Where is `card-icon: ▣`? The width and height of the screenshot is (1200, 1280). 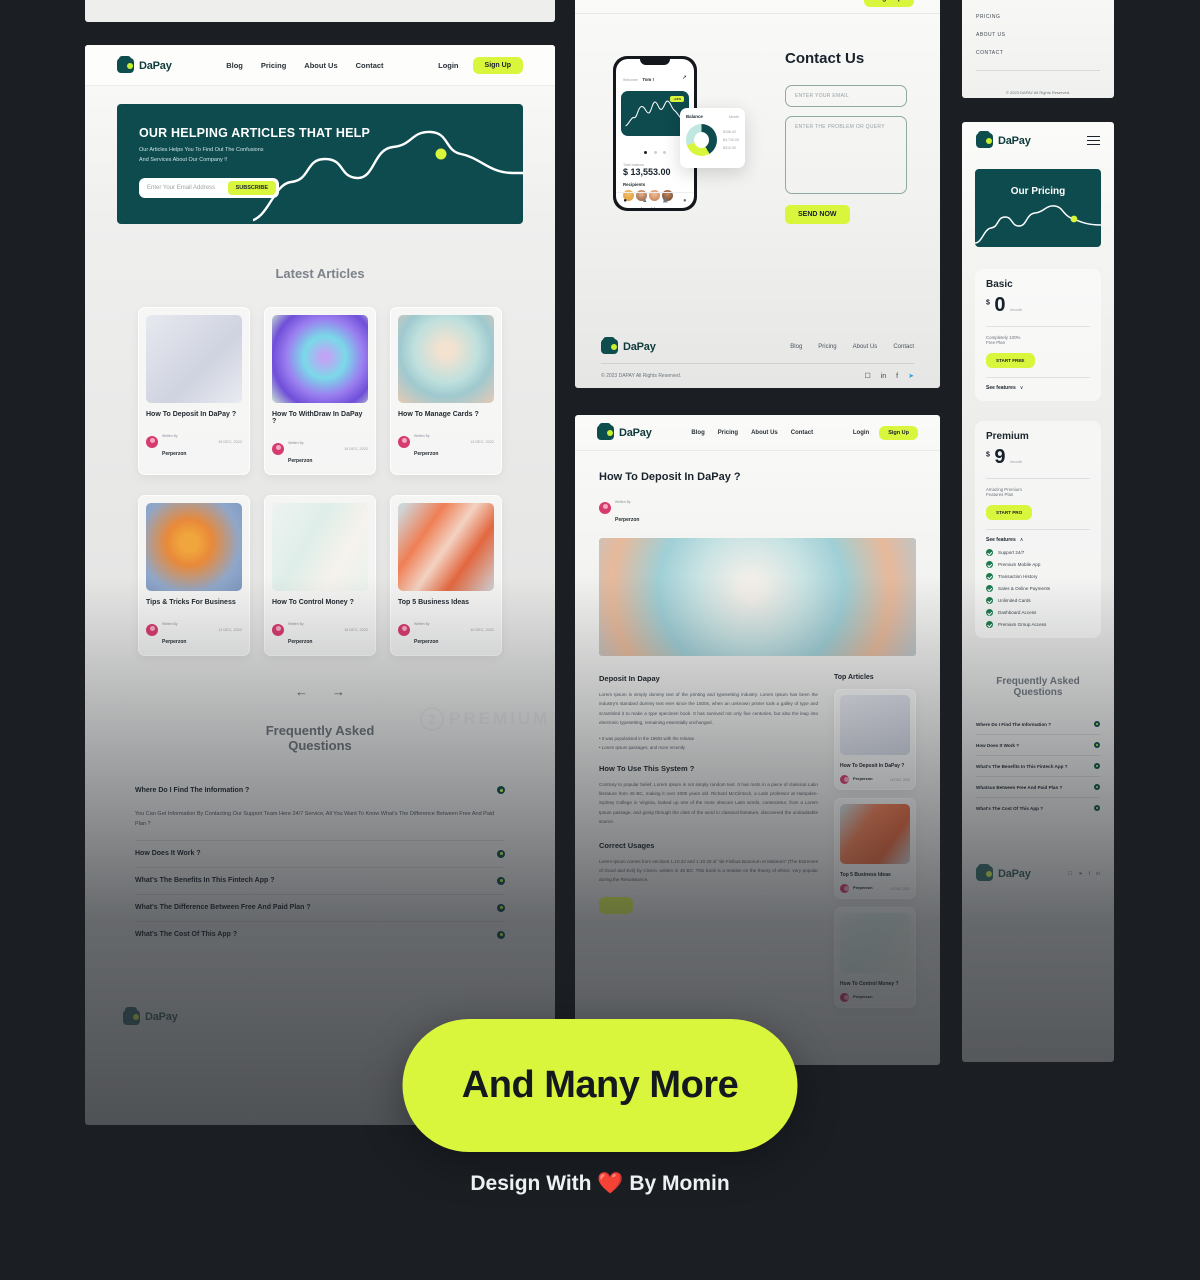
card-icon: ▣ is located at coordinates (666, 200).